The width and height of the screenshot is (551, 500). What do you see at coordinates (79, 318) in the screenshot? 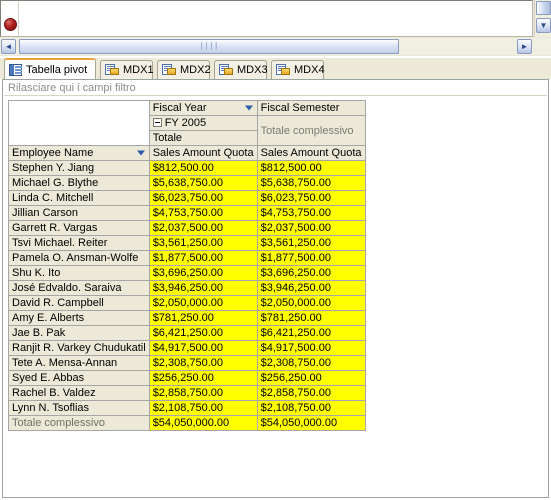
I see `row-member-label: Amy E. Alberts` at bounding box center [79, 318].